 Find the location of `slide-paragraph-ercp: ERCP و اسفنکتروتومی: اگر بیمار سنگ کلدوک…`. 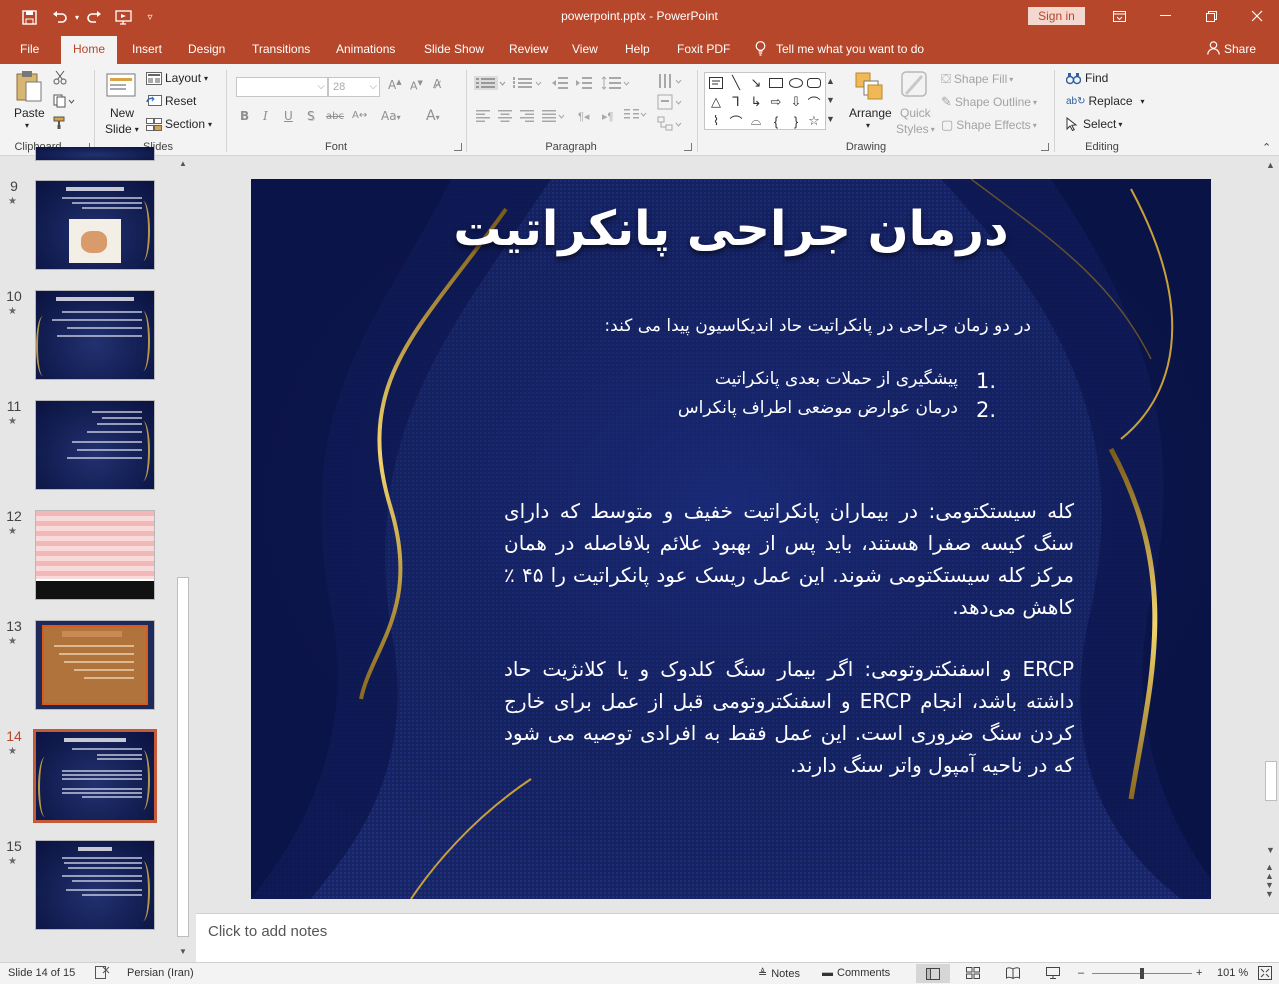

slide-paragraph-ercp: ERCP و اسفنکتروتومی: اگر بیمار سنگ کلدوک… is located at coordinates (789, 717).